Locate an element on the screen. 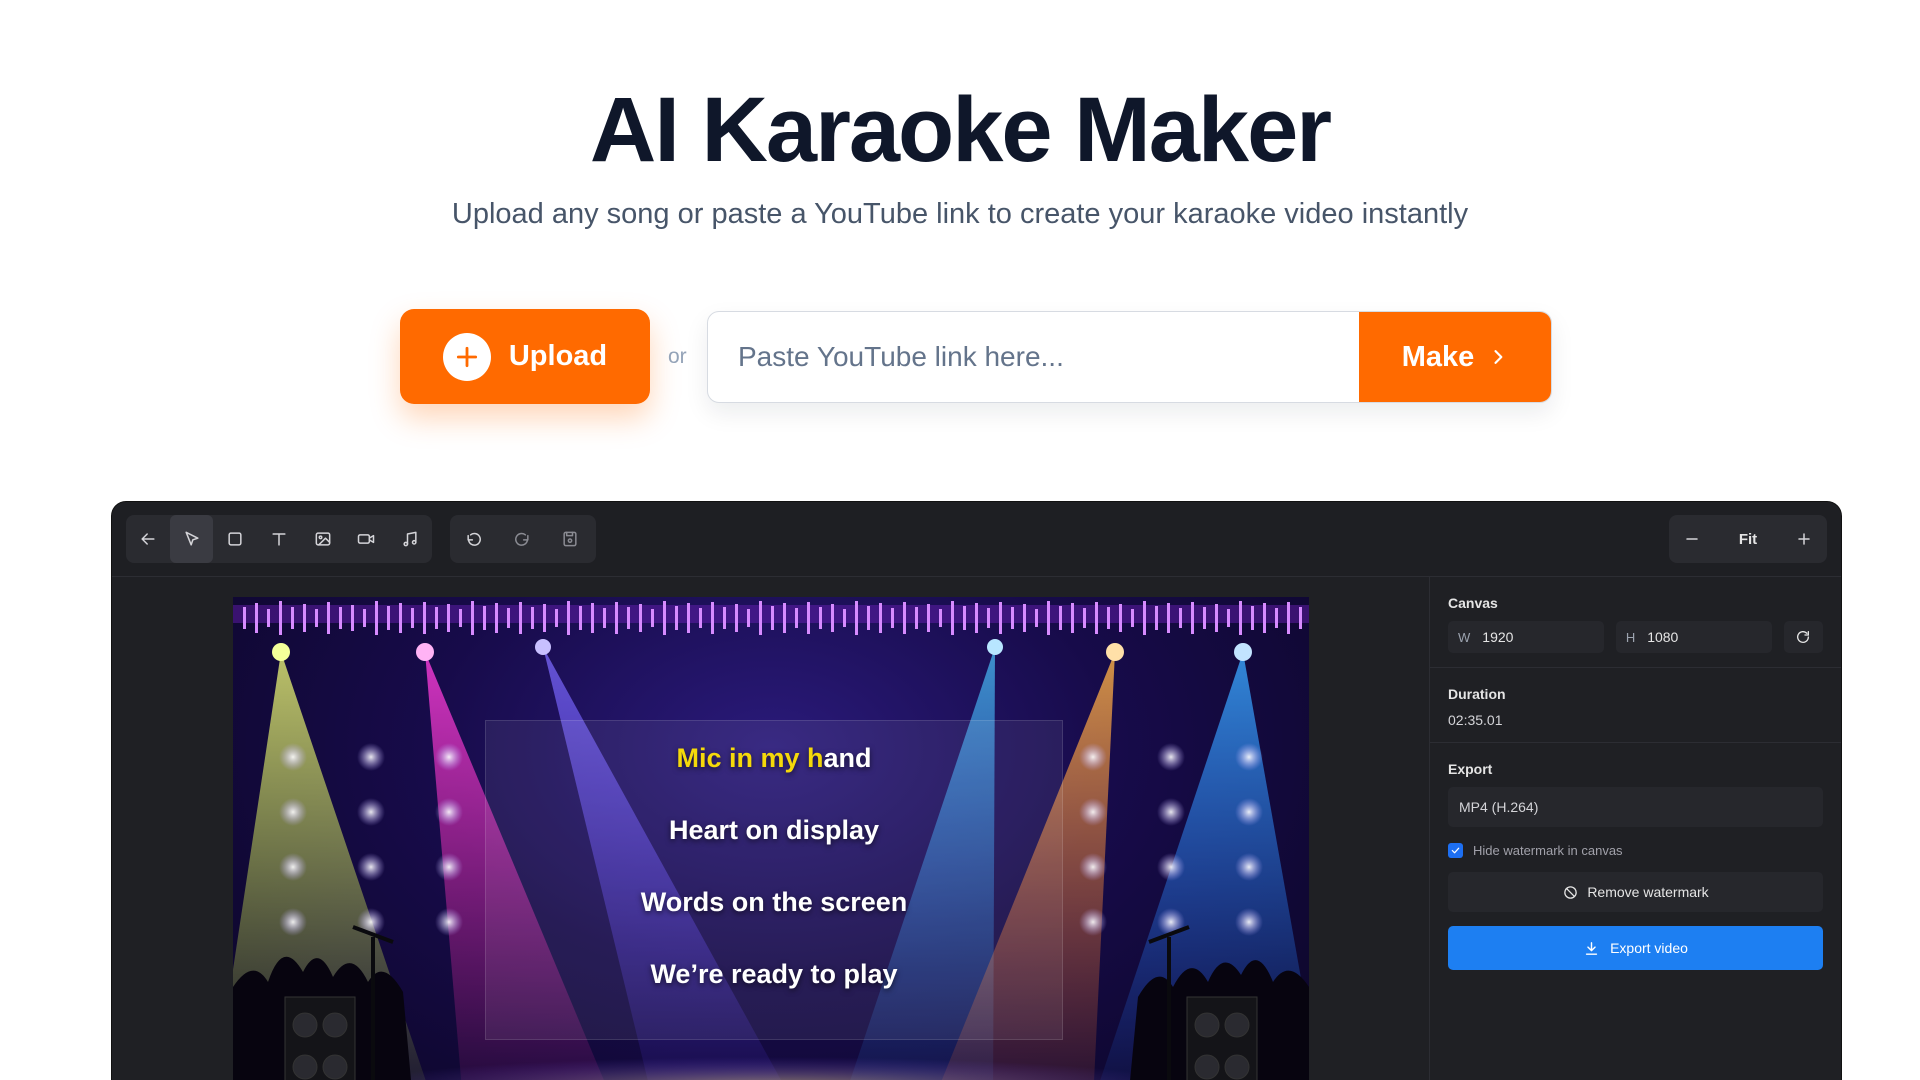 The width and height of the screenshot is (1920, 1080). height-key: H is located at coordinates (1630, 637).